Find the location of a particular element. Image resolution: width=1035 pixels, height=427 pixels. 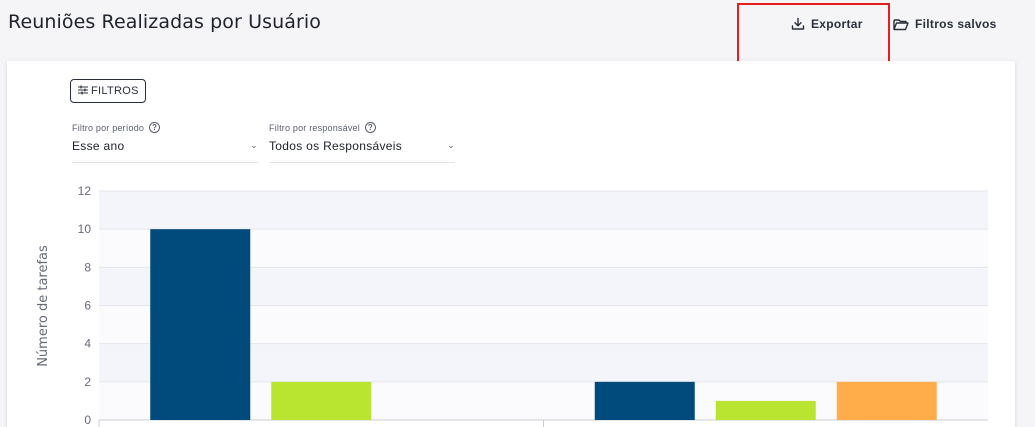

y-tick-label: 10 is located at coordinates (85, 229).